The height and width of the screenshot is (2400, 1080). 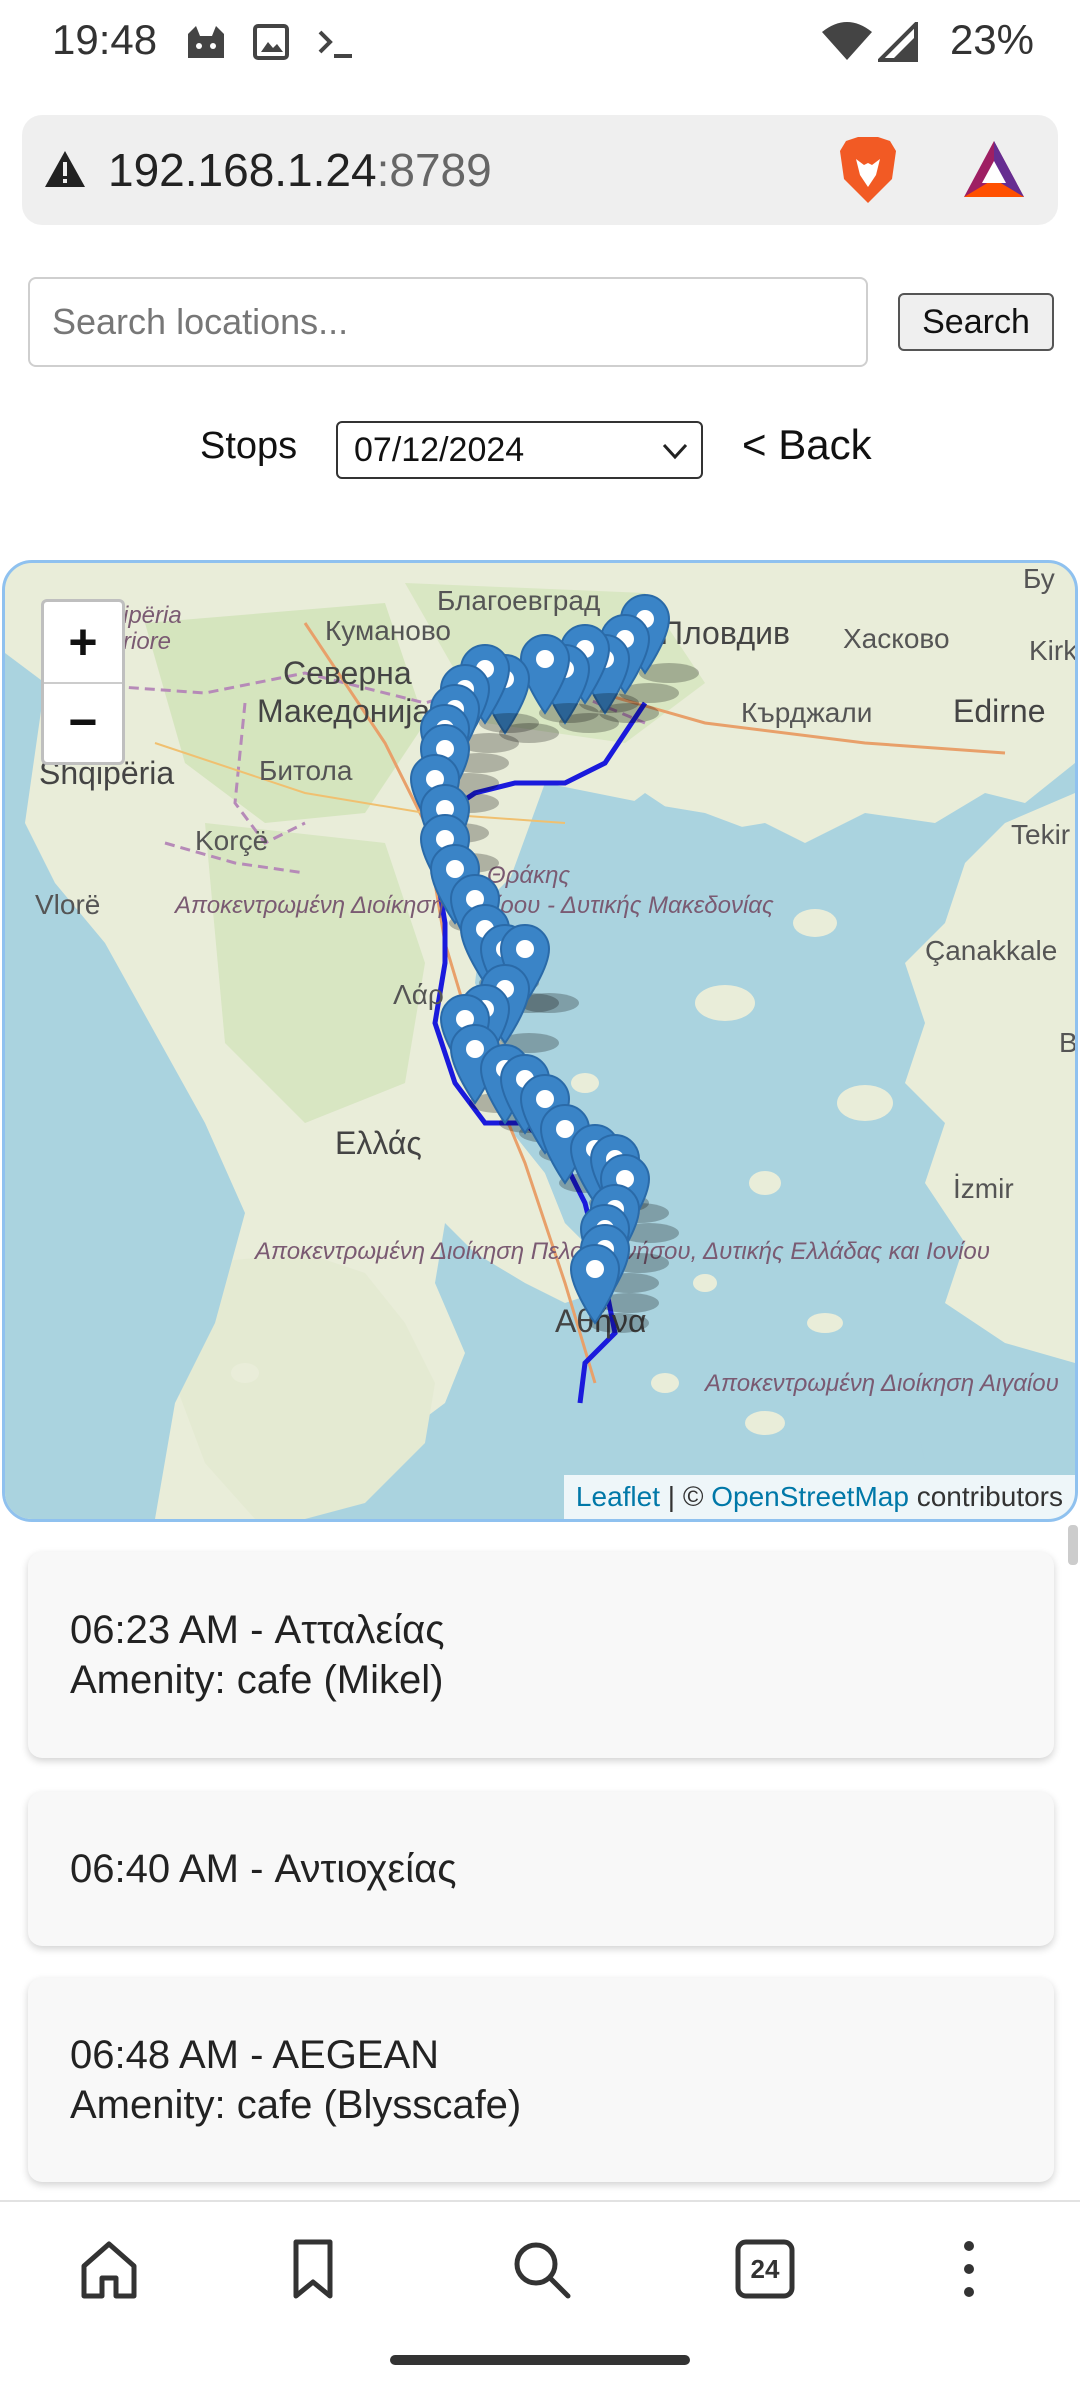 I want to click on chevron-down-icon, so click(x=675, y=451).